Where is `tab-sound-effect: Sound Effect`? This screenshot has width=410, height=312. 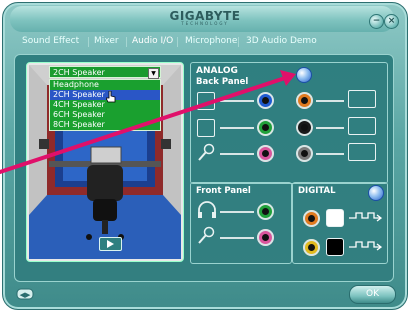 tab-sound-effect: Sound Effect is located at coordinates (50, 41).